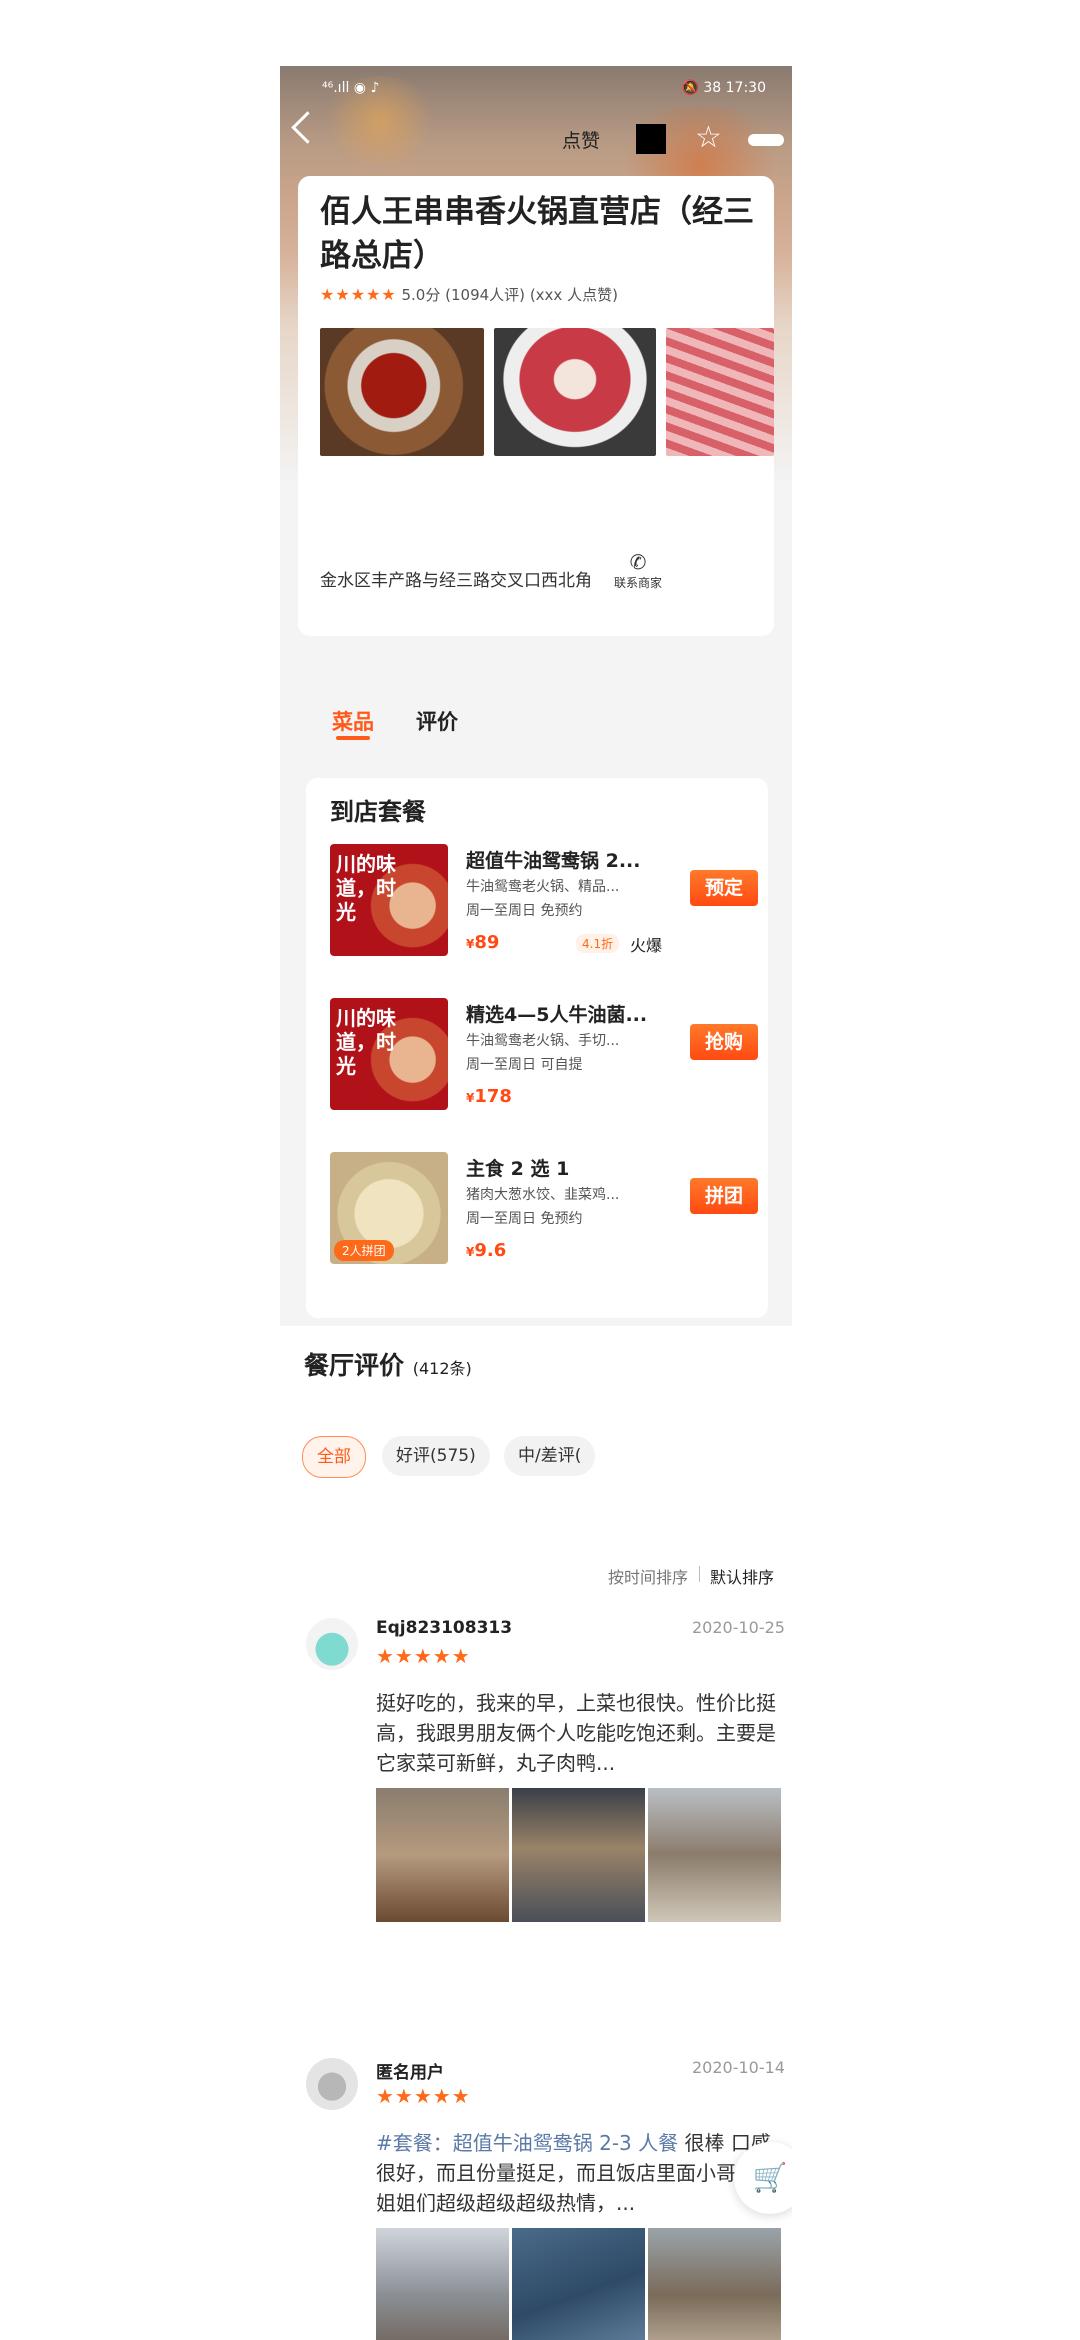 This screenshot has width=1080, height=2340. I want to click on price-value: 89, so click(487, 942).